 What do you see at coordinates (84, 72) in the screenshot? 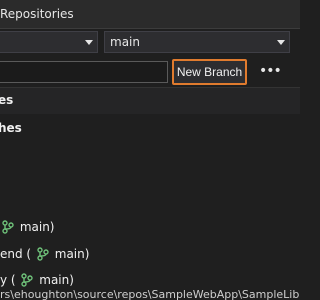
I see `branch-filter-input` at bounding box center [84, 72].